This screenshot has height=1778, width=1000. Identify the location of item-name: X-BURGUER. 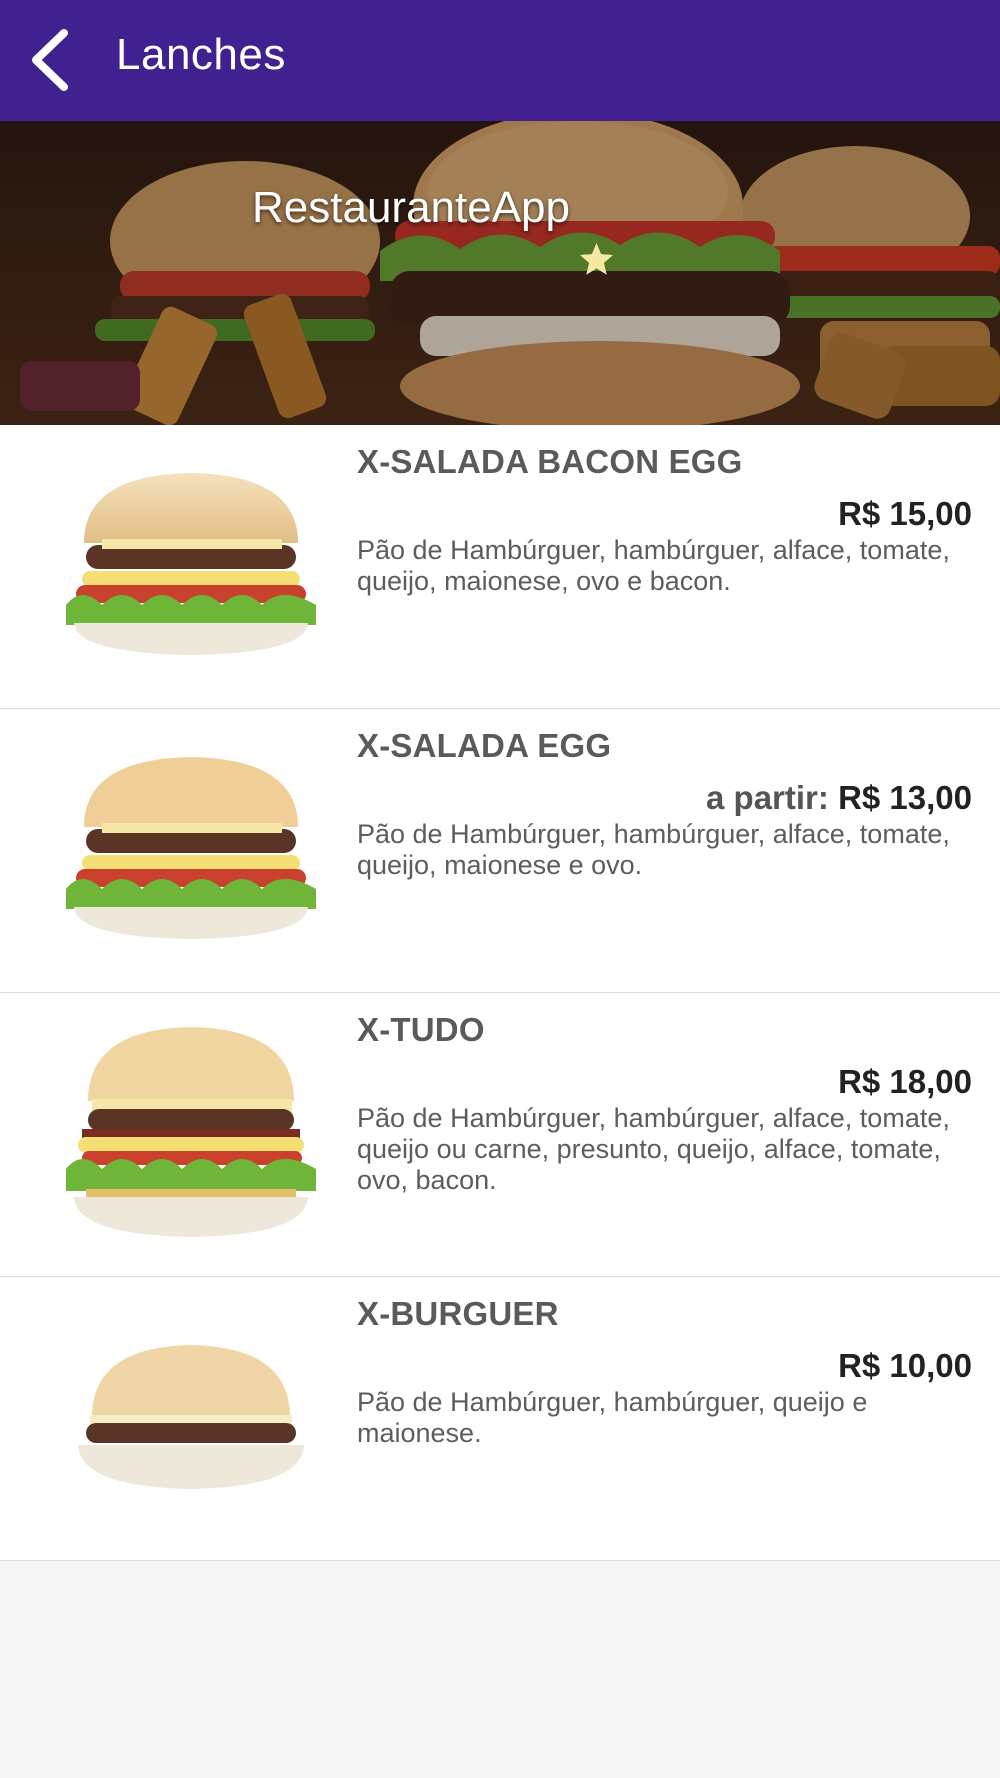
(458, 1313).